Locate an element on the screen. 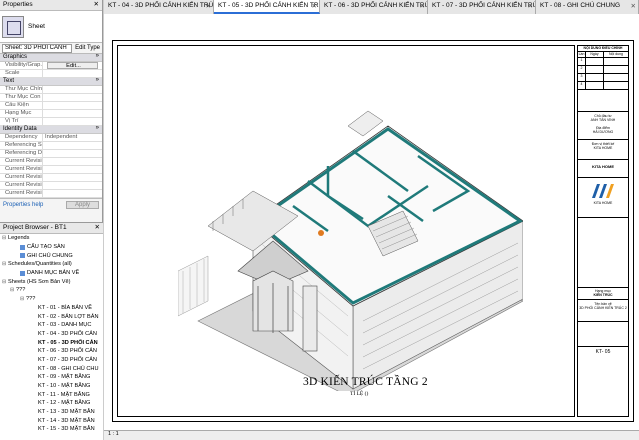 The height and width of the screenshot is (440, 639). tb-revision-number: 3 is located at coordinates (582, 77).